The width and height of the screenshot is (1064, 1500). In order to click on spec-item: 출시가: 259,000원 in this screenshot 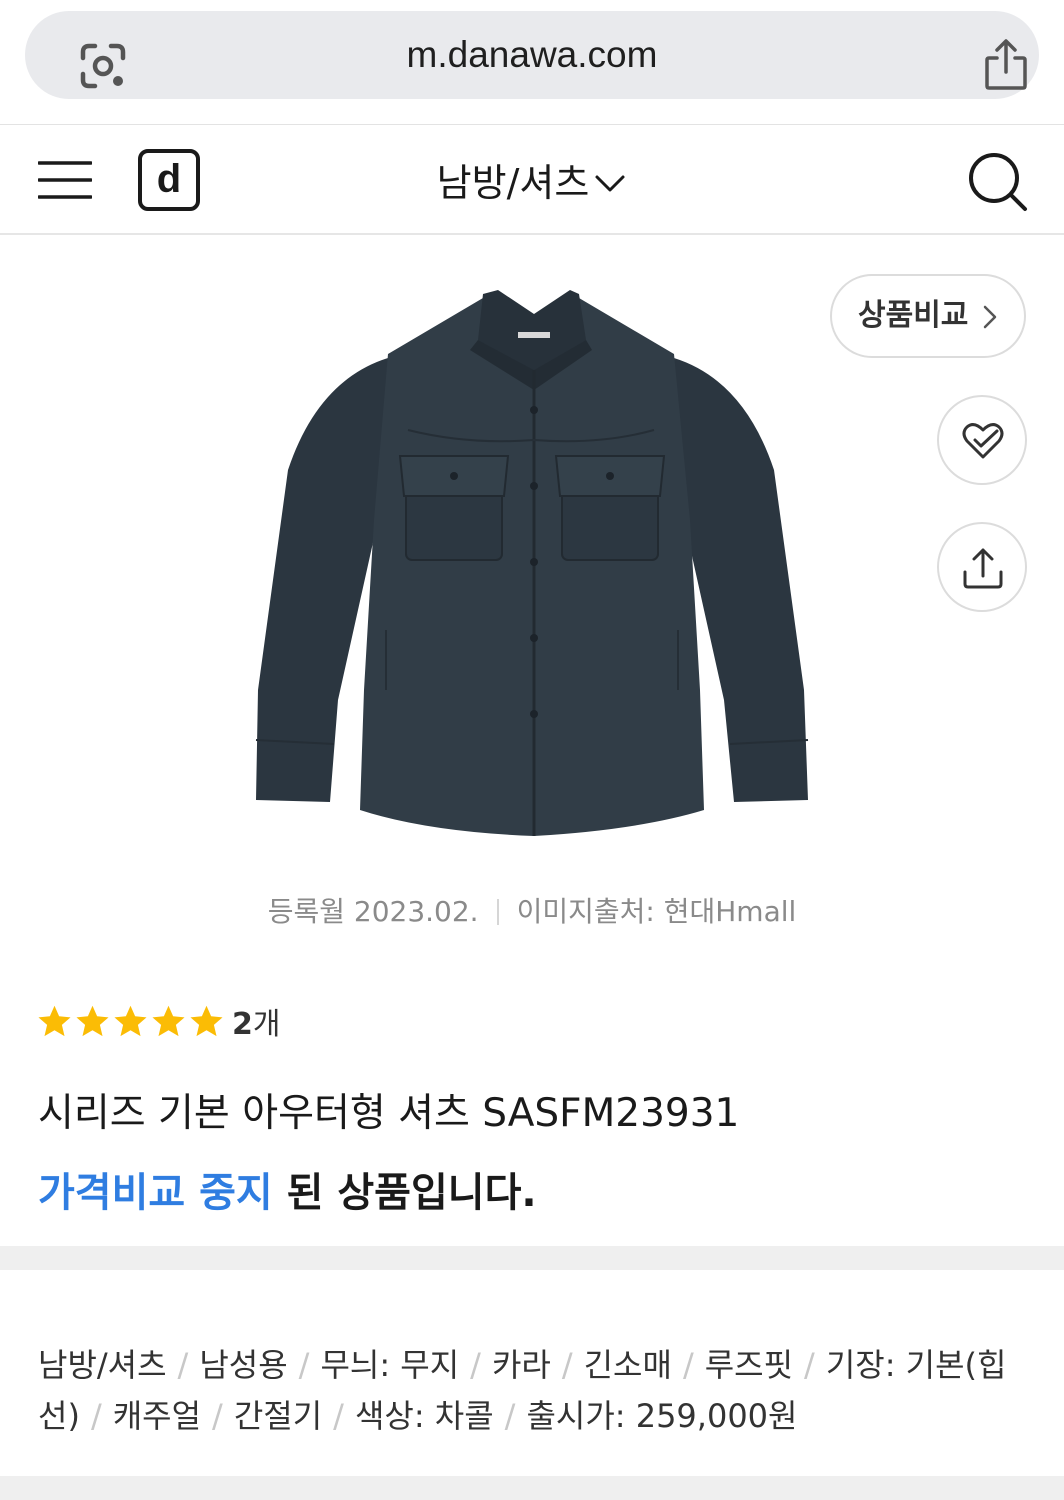, I will do `click(662, 1416)`.